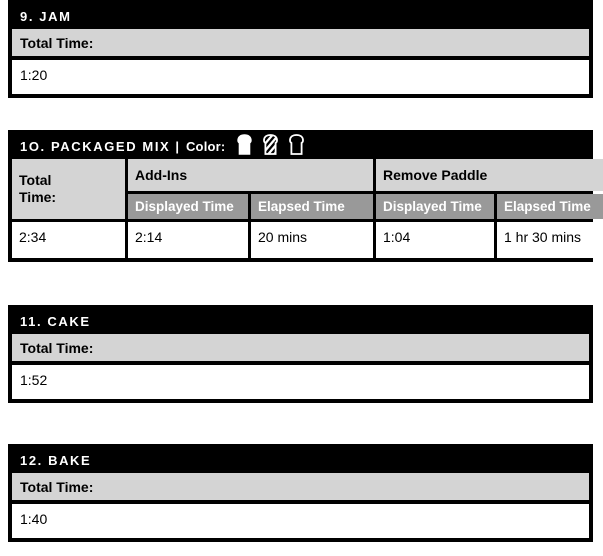 Image resolution: width=603 pixels, height=556 pixels. What do you see at coordinates (68, 189) in the screenshot?
I see `total-time-header-cell: Total Time:` at bounding box center [68, 189].